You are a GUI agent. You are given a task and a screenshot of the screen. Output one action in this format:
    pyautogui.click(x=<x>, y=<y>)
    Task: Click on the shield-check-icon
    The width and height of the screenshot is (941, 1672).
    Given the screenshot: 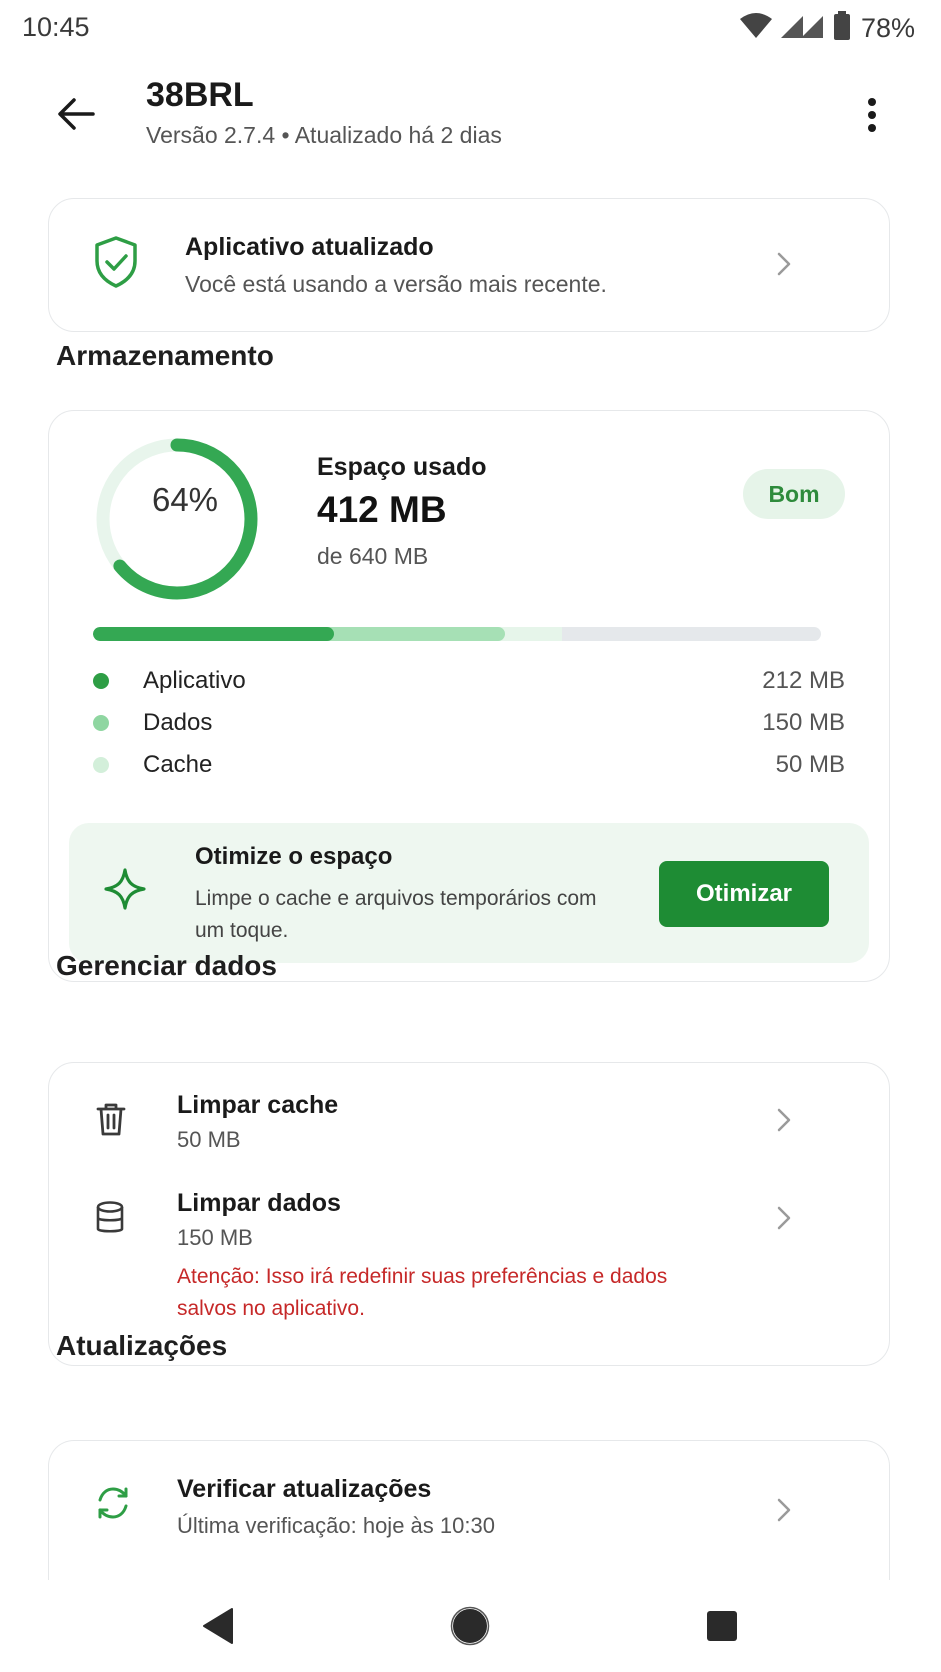 What is the action you would take?
    pyautogui.click(x=116, y=264)
    